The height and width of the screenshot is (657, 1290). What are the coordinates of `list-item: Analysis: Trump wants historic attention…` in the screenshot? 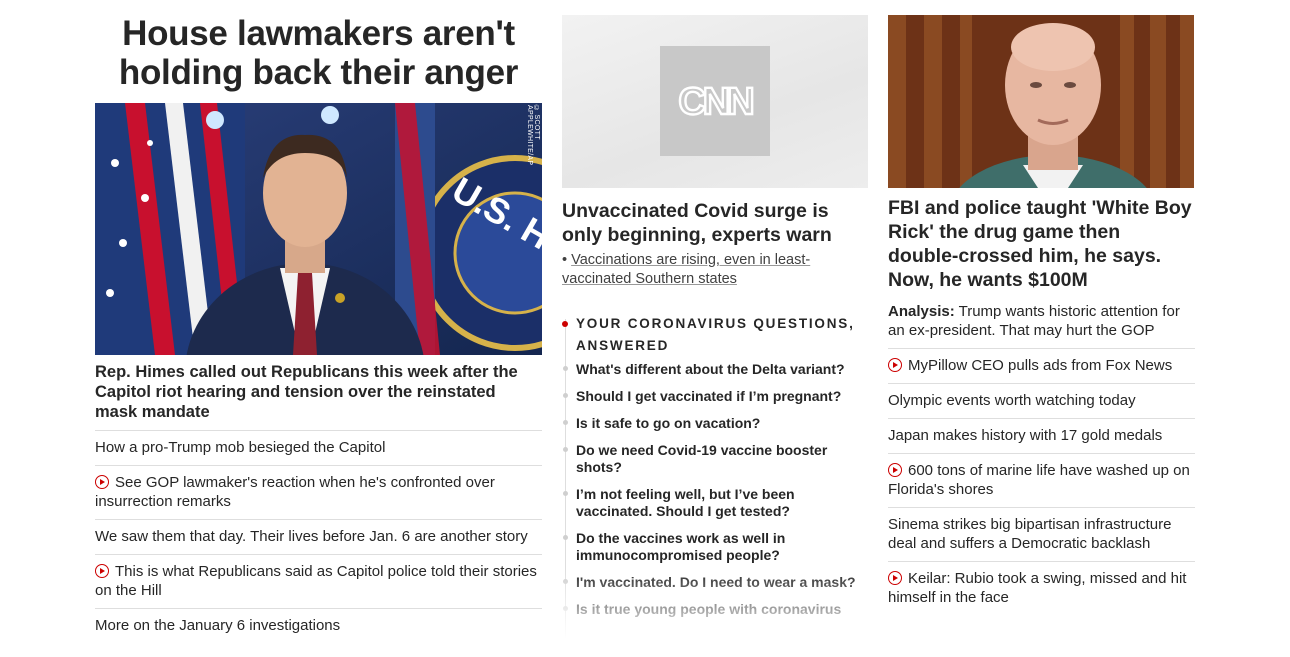 It's located at (1041, 325).